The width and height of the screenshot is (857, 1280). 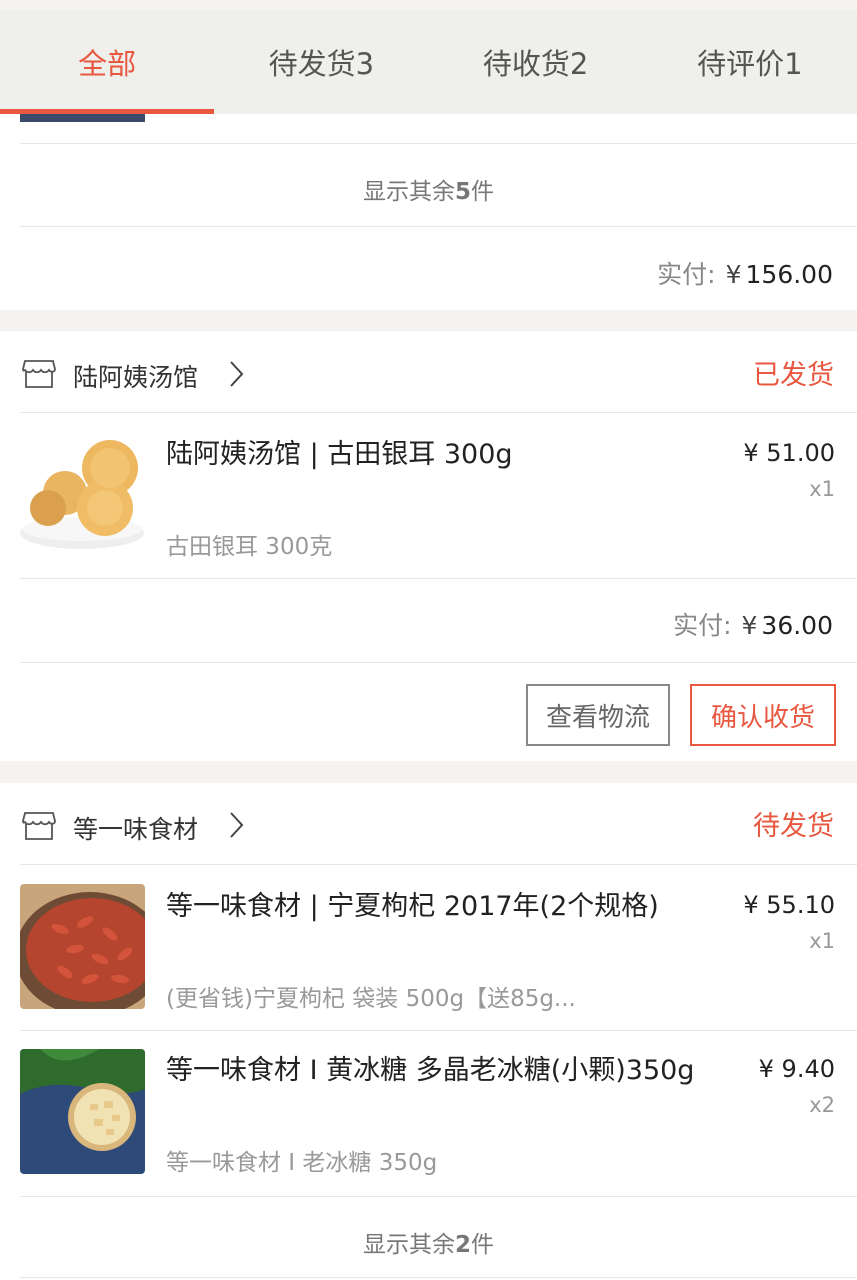 I want to click on tab-label: 全部, so click(x=107, y=64).